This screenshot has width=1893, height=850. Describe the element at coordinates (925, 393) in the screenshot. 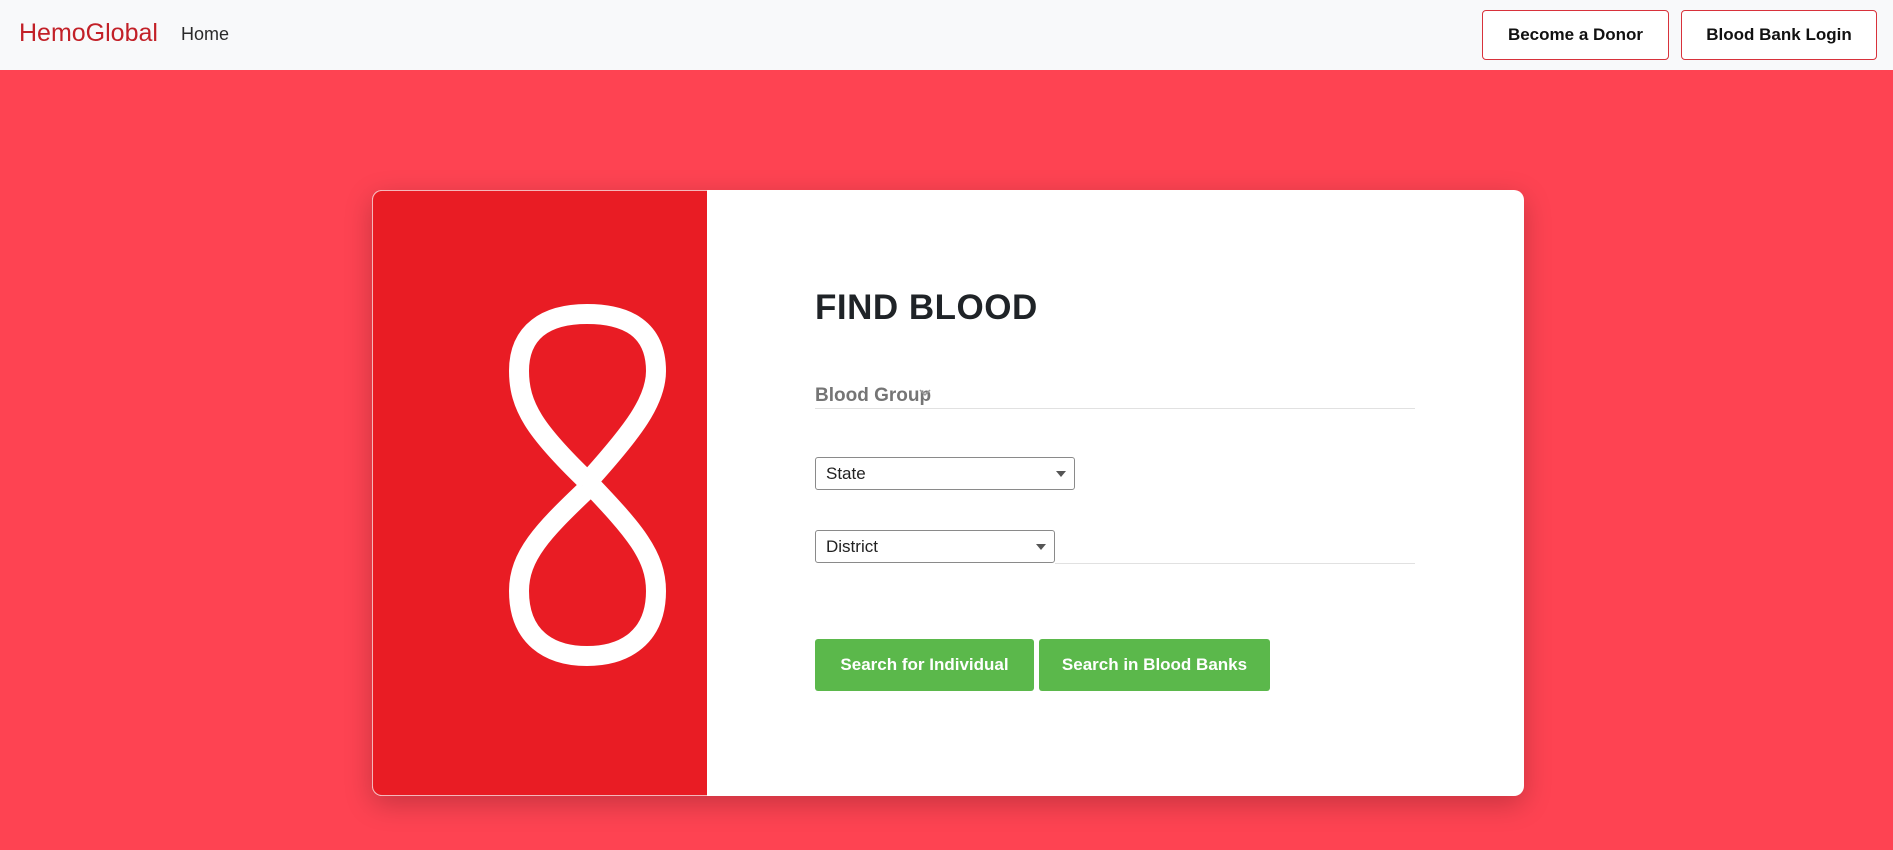

I see `chevron-down-icon` at that location.